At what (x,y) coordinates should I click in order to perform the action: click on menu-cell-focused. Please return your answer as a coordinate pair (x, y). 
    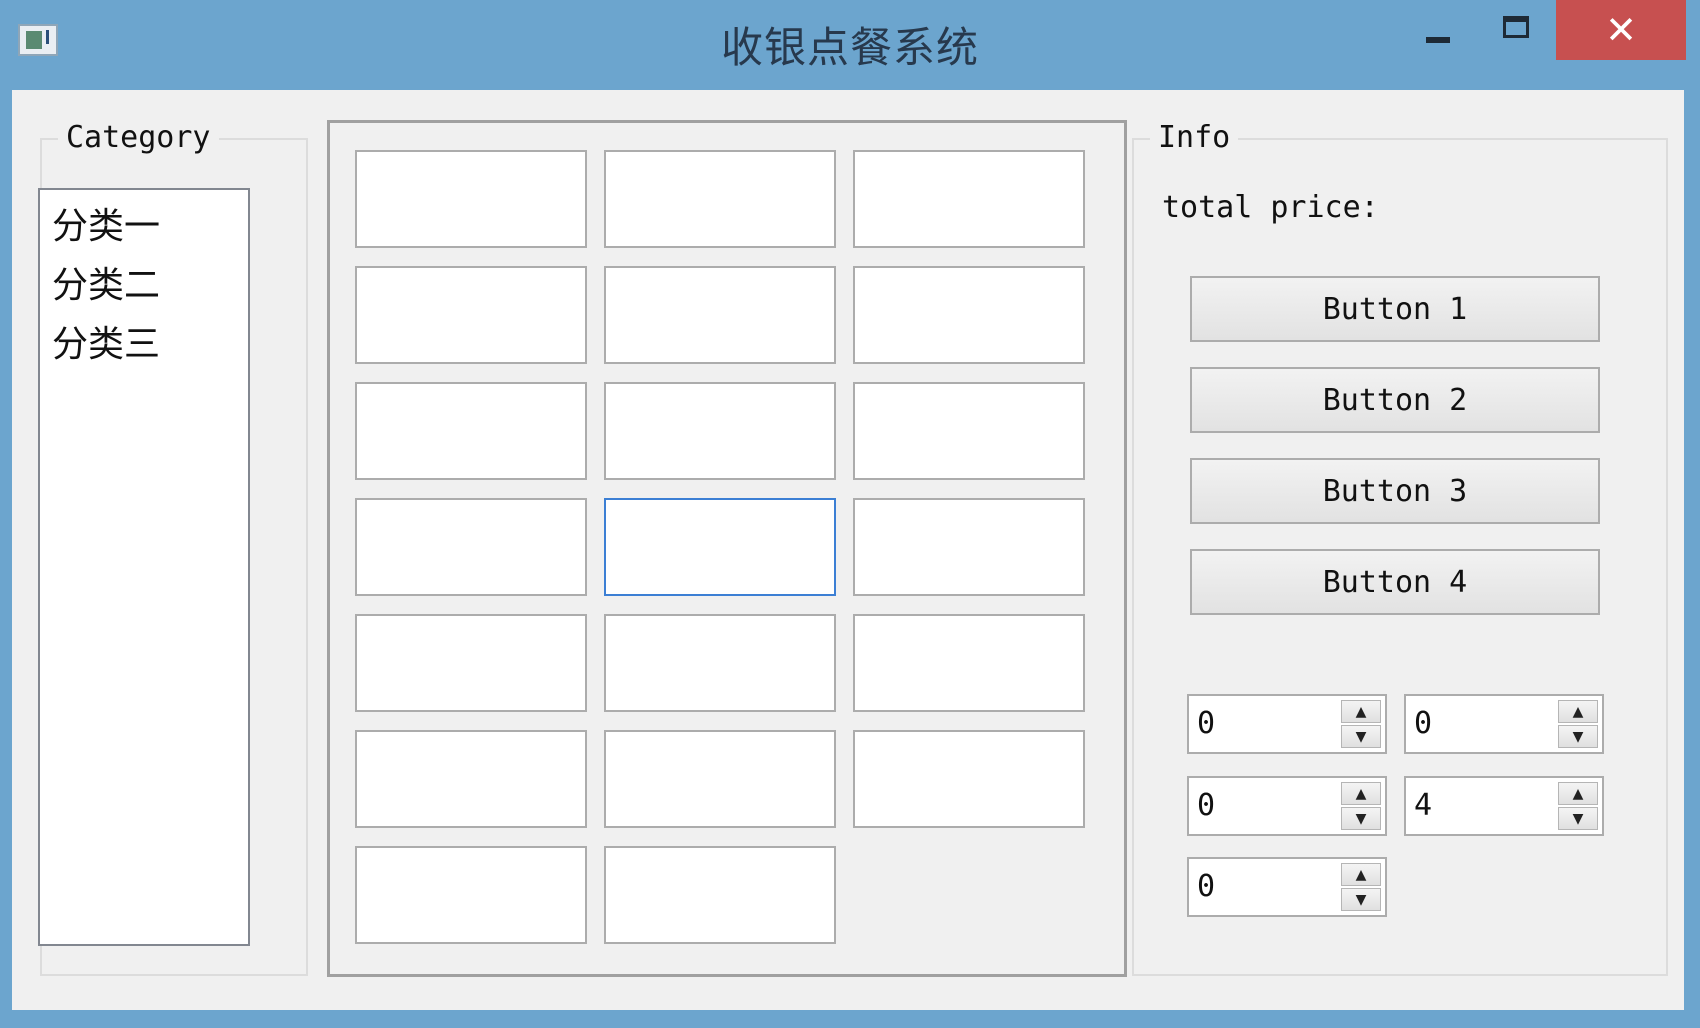
    Looking at the image, I should click on (720, 547).